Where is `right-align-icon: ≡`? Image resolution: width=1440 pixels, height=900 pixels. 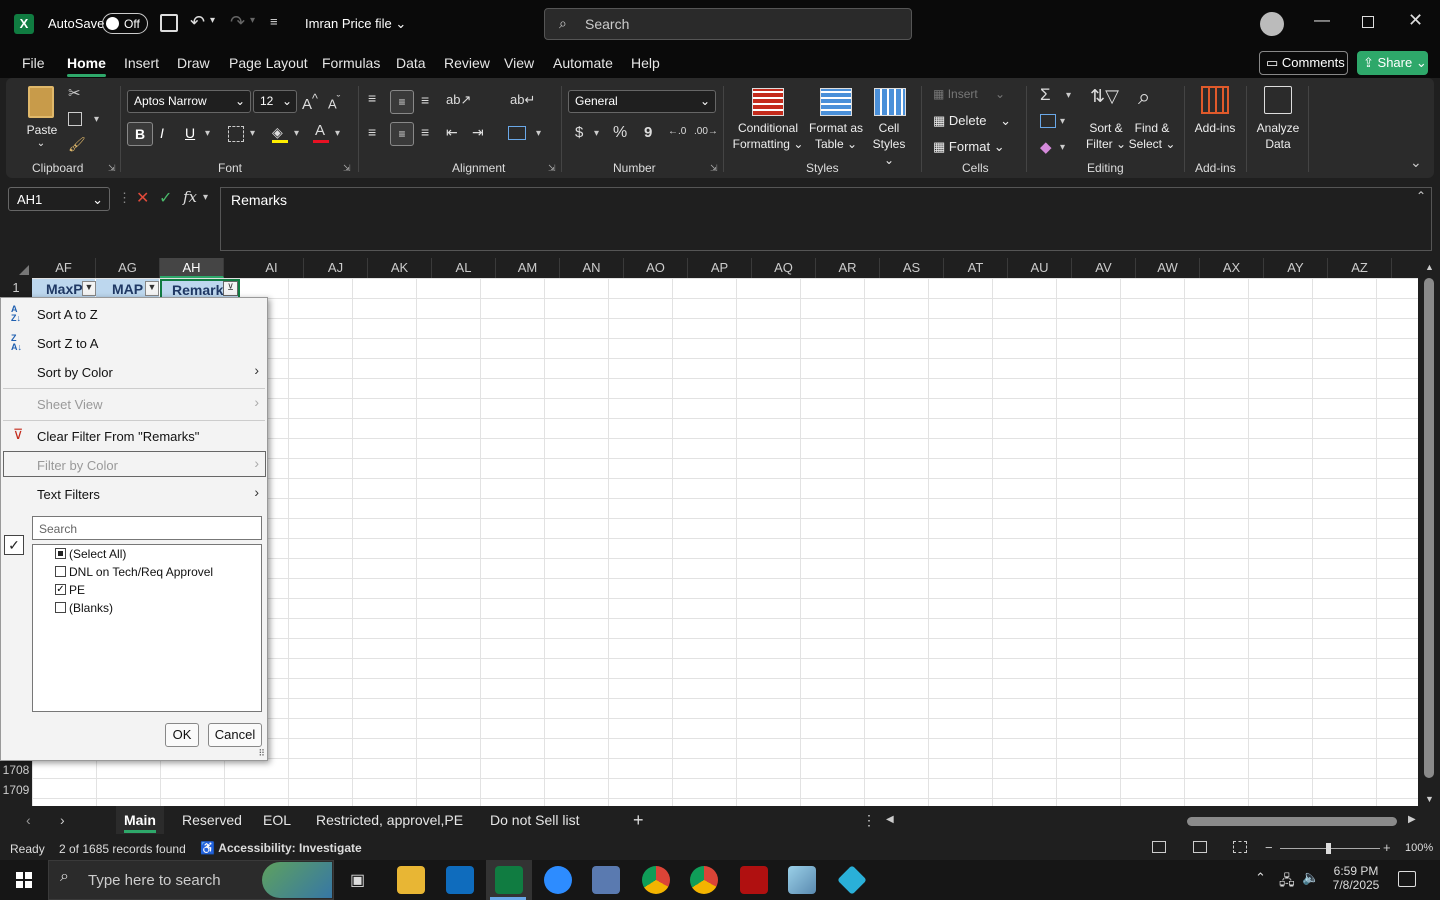
right-align-icon: ≡ is located at coordinates (425, 132).